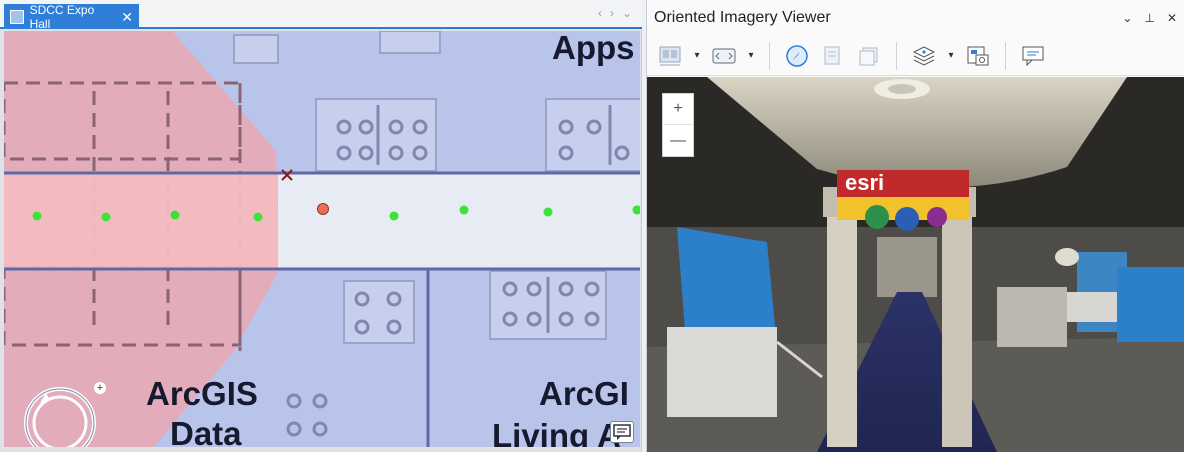 The image size is (1184, 452). What do you see at coordinates (17, 16) in the screenshot?
I see `map-icon` at bounding box center [17, 16].